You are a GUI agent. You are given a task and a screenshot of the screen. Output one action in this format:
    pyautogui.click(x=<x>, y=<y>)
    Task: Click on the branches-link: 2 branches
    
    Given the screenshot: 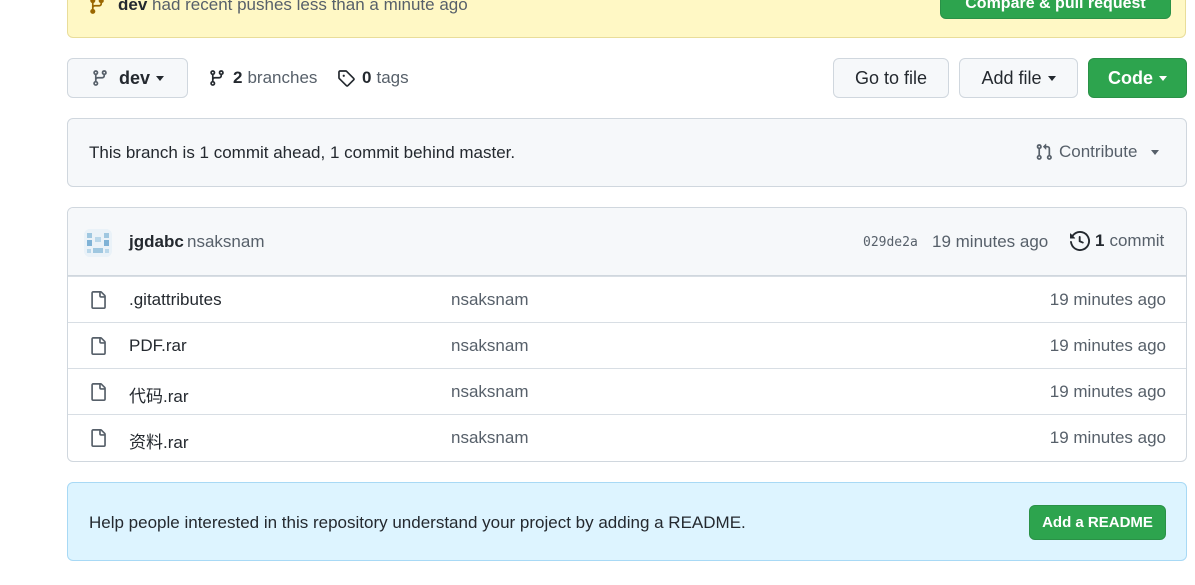 What is the action you would take?
    pyautogui.click(x=262, y=78)
    